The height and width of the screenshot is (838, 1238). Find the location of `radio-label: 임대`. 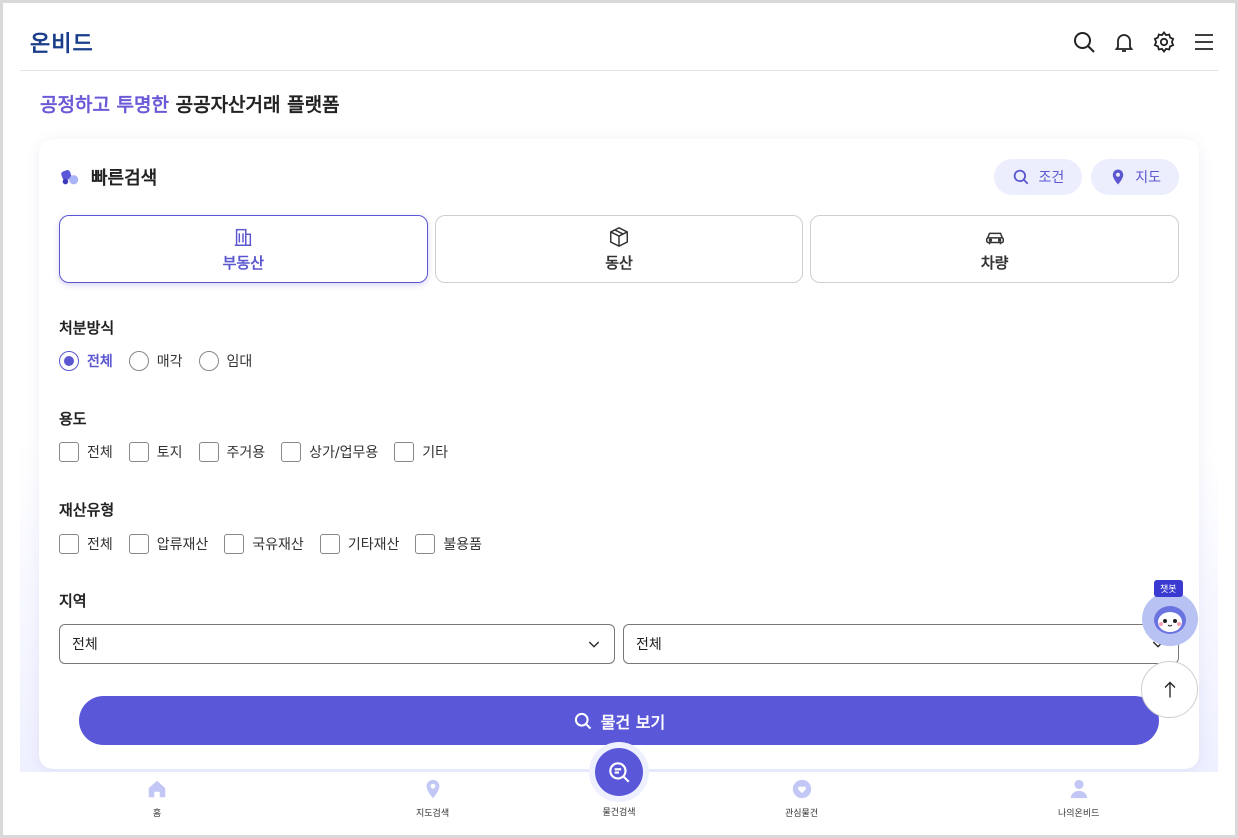

radio-label: 임대 is located at coordinates (239, 362).